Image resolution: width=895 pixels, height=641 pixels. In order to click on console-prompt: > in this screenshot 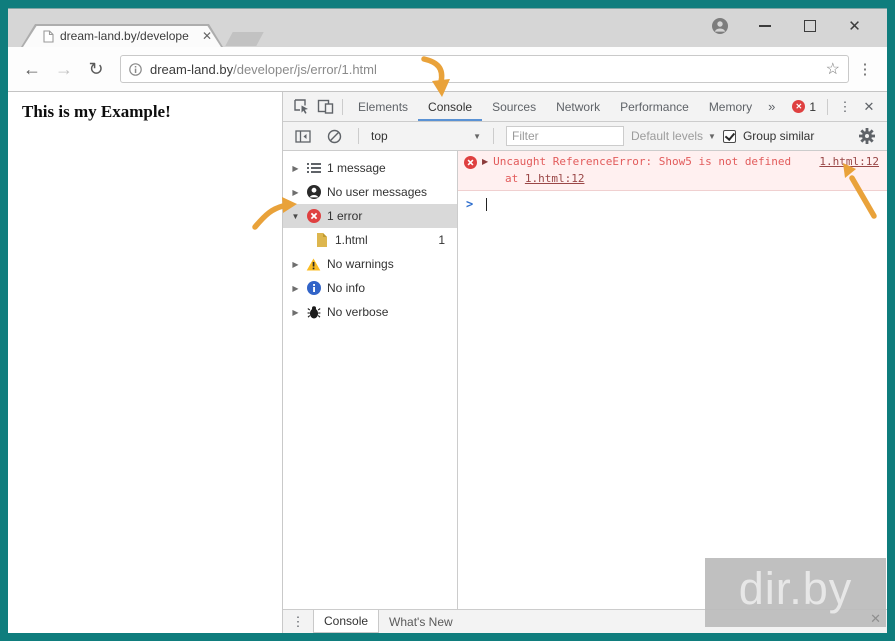, I will do `click(672, 204)`.